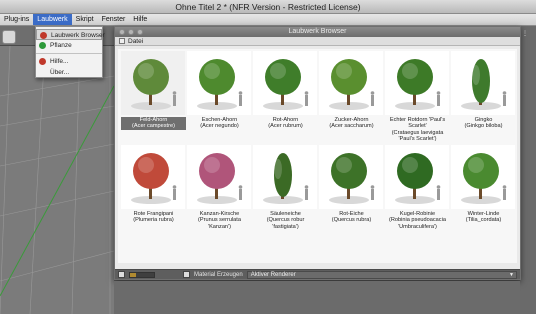 The width and height of the screenshot is (536, 314). What do you see at coordinates (42, 45) in the screenshot?
I see `plant-icon` at bounding box center [42, 45].